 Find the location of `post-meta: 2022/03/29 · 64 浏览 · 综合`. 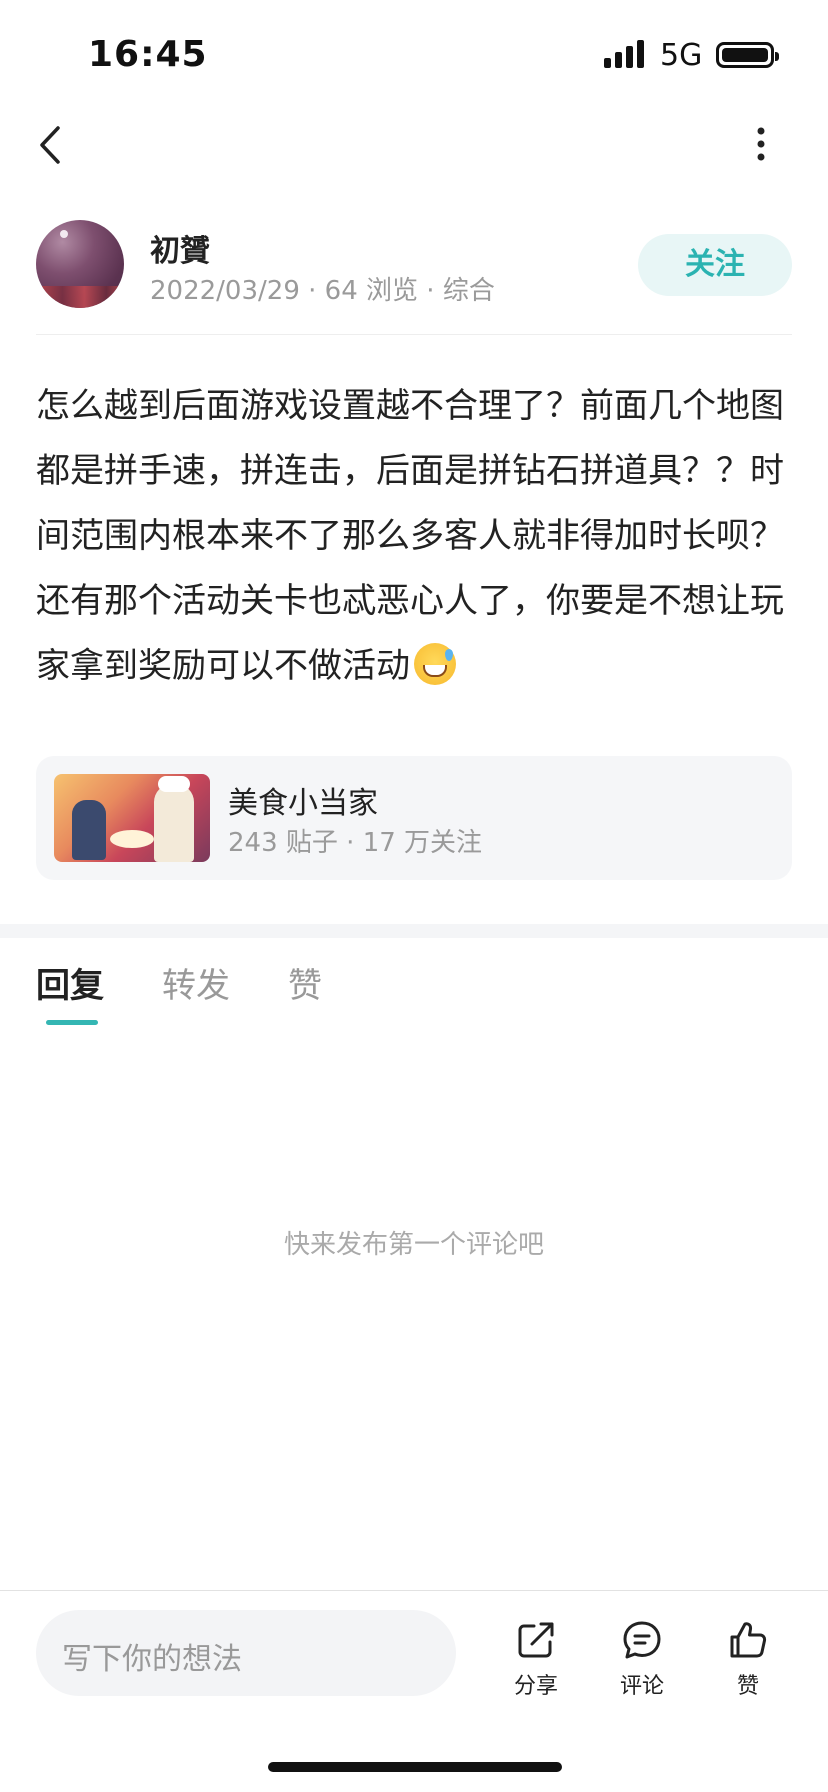

post-meta: 2022/03/29 · 64 浏览 · 综合 is located at coordinates (322, 288).